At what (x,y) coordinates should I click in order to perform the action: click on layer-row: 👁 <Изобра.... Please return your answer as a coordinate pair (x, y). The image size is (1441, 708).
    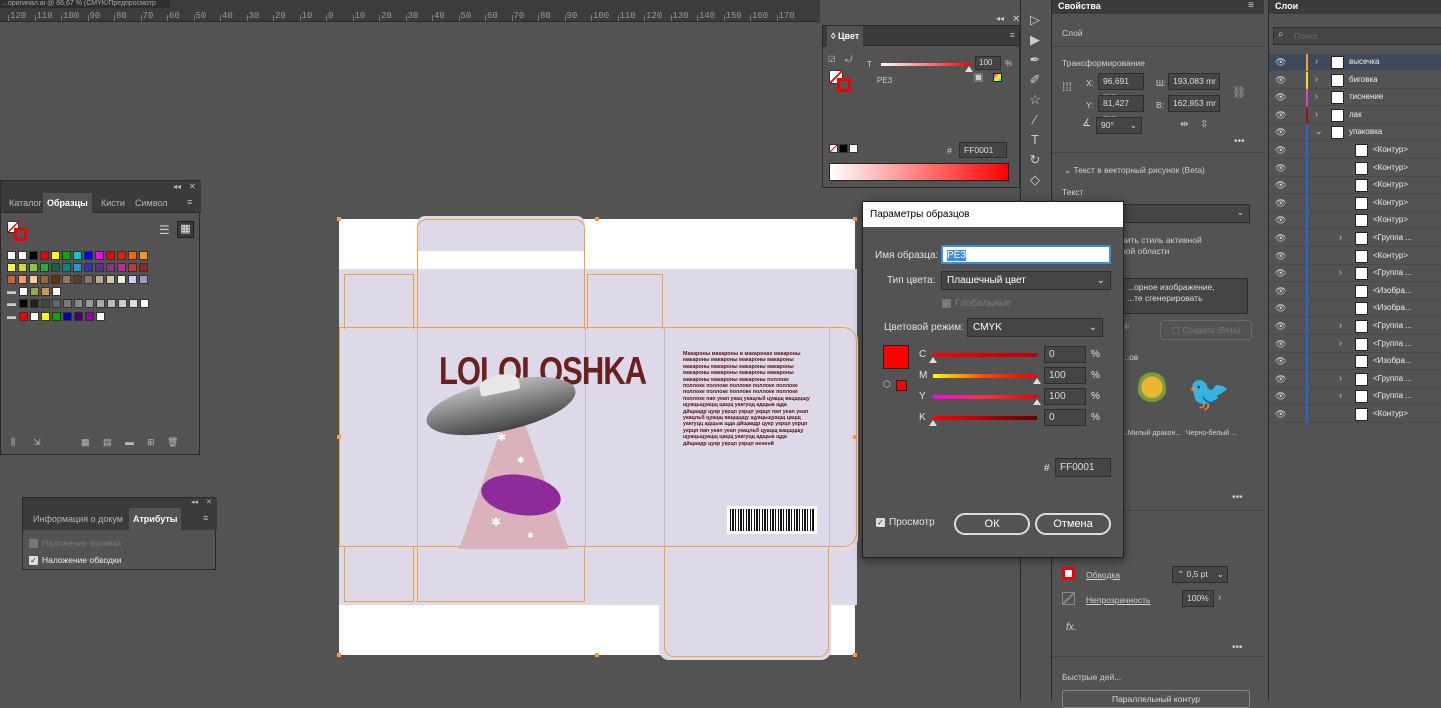
    Looking at the image, I should click on (1355, 309).